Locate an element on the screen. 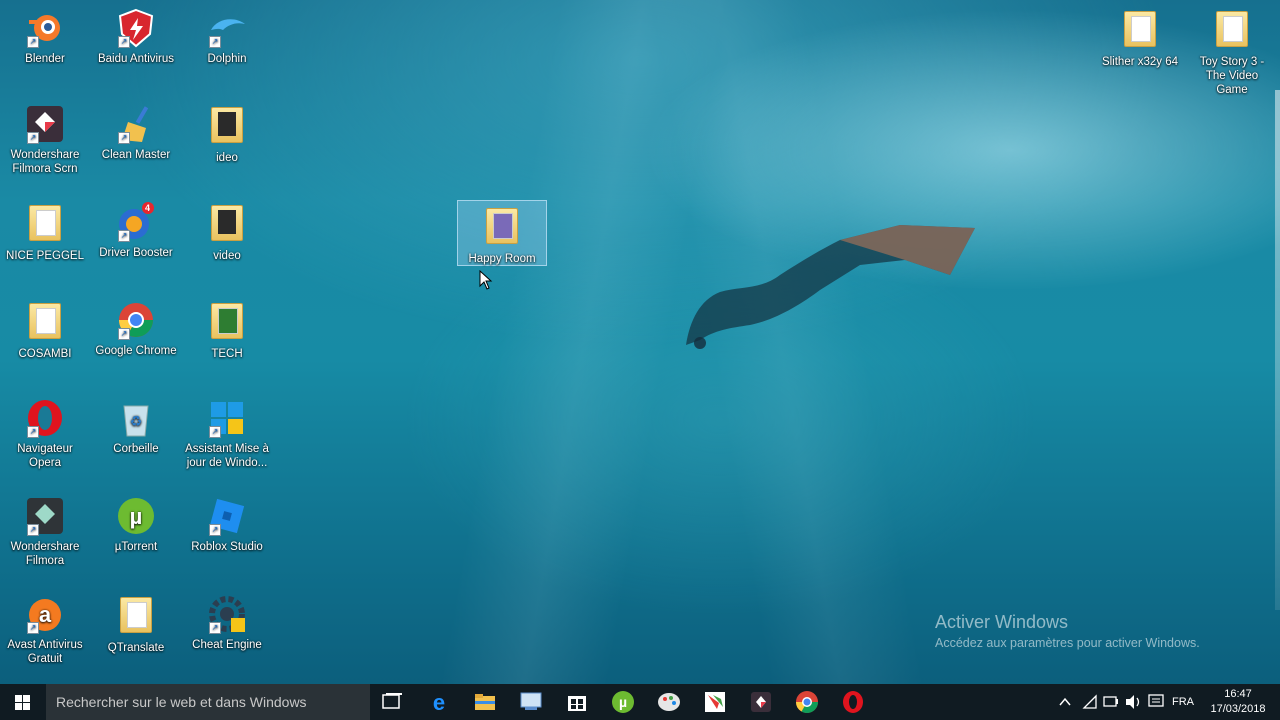  paint-icon is located at coordinates (669, 702).